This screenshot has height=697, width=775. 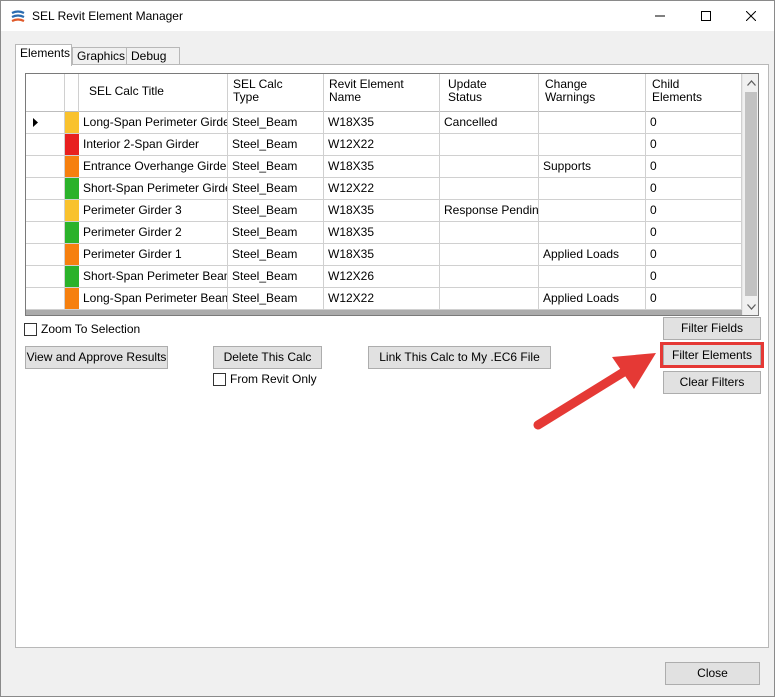 What do you see at coordinates (459, 357) in the screenshot?
I see `link-ec6-file-button: Link This Calc to My .EC6 File` at bounding box center [459, 357].